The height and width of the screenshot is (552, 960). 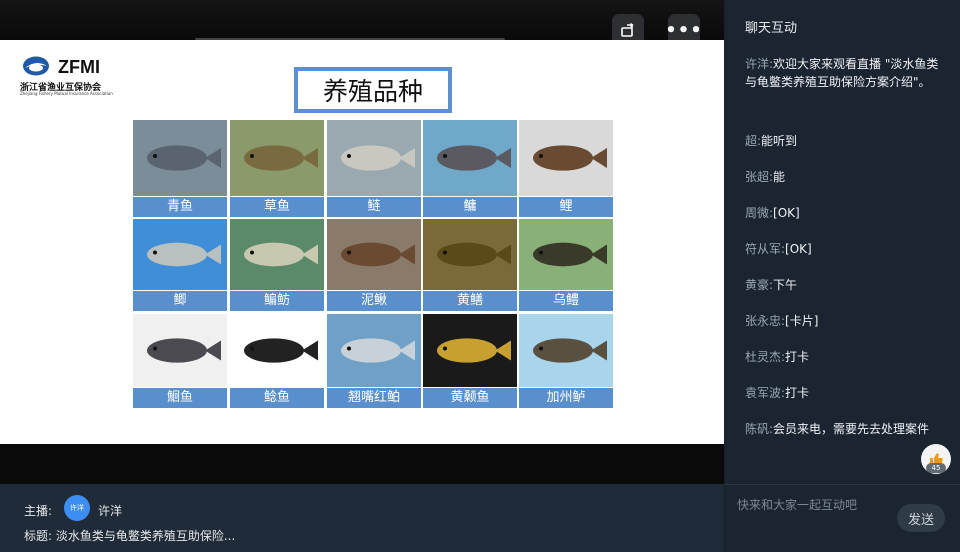 I want to click on chat-text: [卡片], so click(x=802, y=321).